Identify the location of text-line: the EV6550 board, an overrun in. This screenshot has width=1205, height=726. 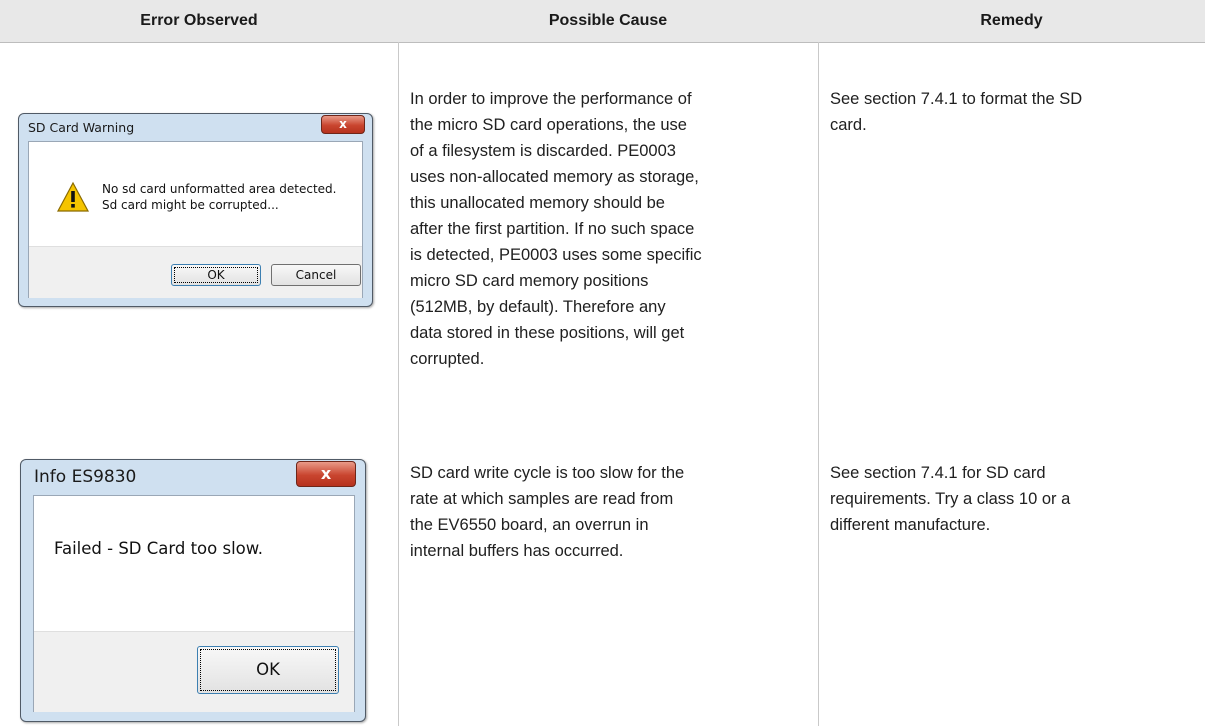
(529, 525).